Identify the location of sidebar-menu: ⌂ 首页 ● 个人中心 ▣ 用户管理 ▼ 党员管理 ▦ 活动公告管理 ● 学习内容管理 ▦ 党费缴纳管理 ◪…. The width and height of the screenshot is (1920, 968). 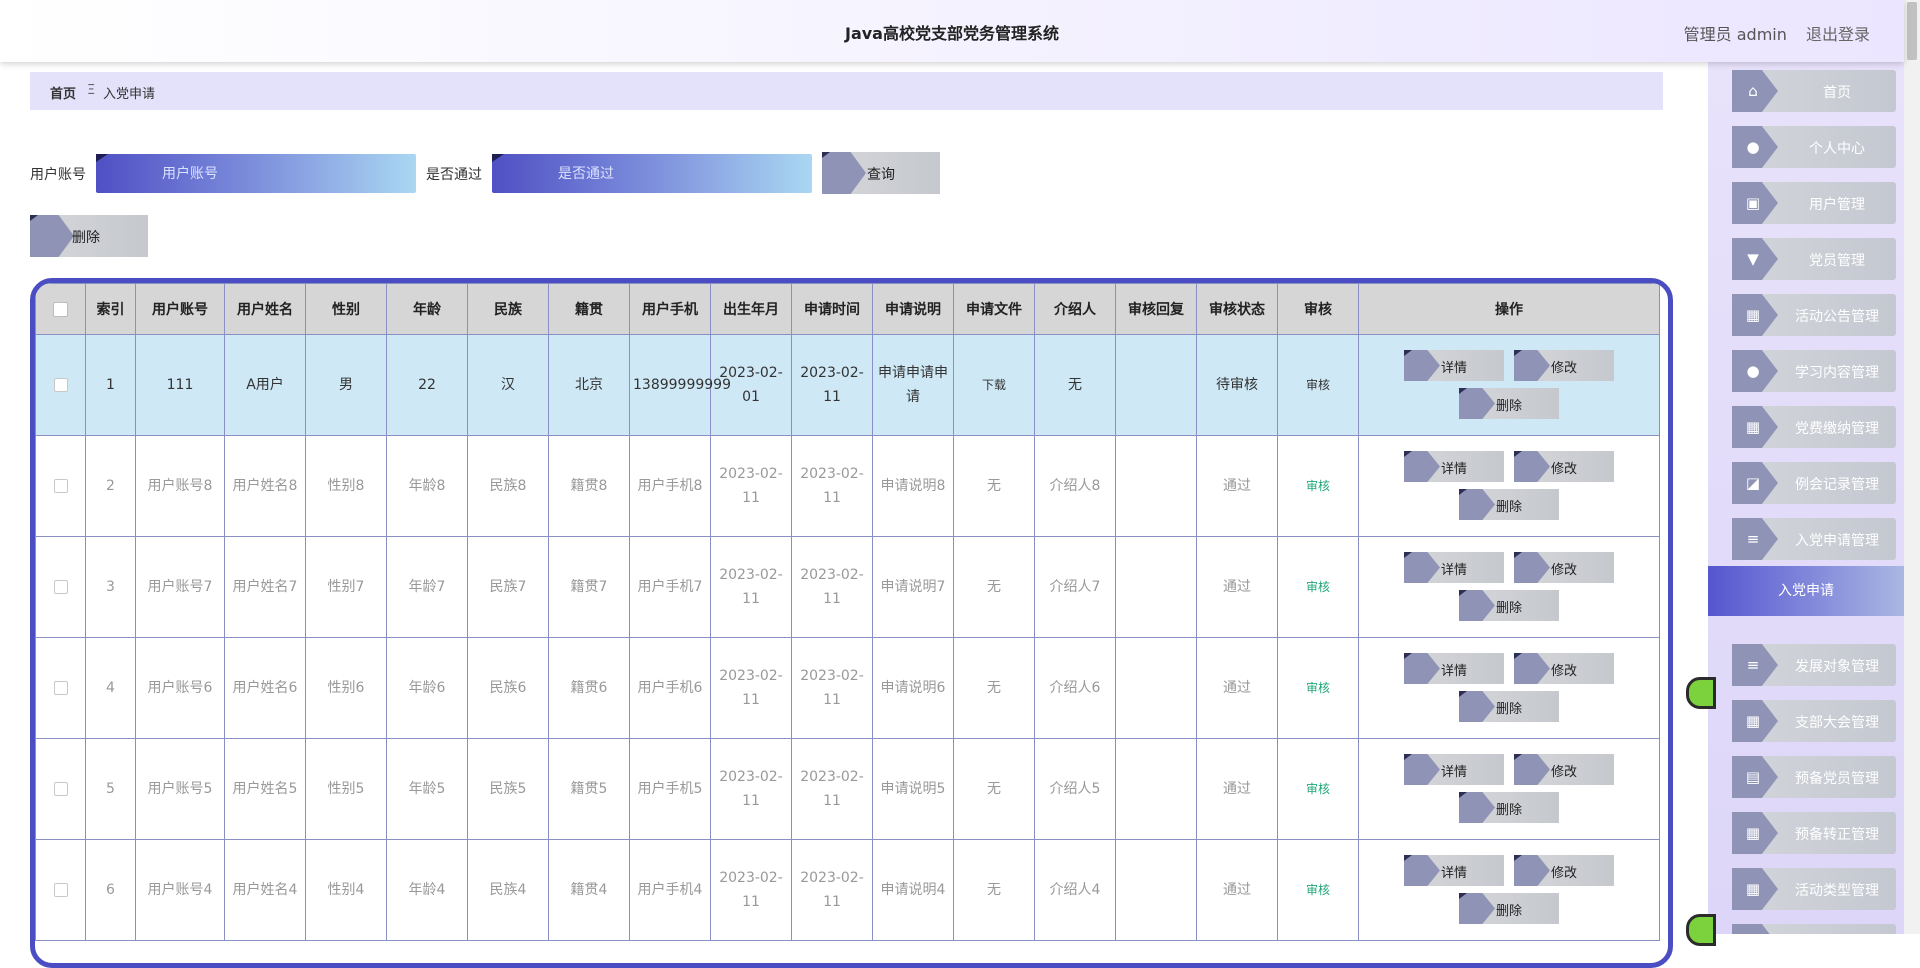
(1806, 498).